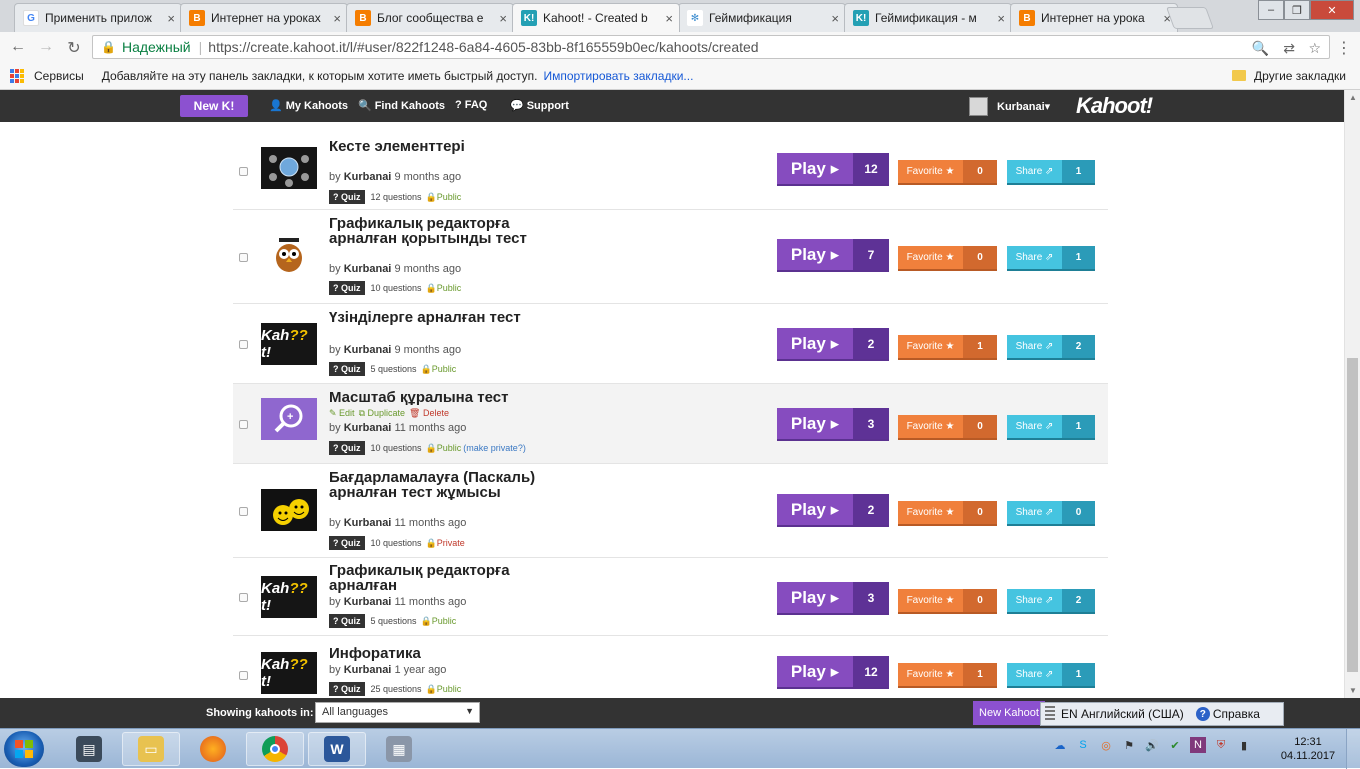  I want to click on taskbar-scanner: ▤, so click(89, 749).